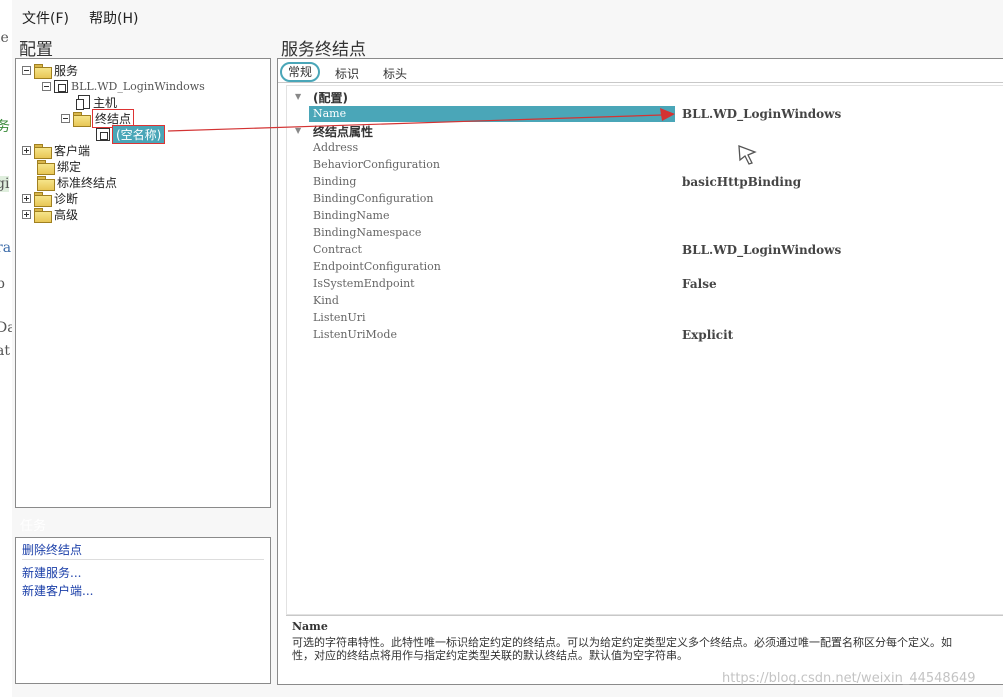 The width and height of the screenshot is (1003, 697). What do you see at coordinates (113, 118) in the screenshot?
I see `tree-item-label: 终结点` at bounding box center [113, 118].